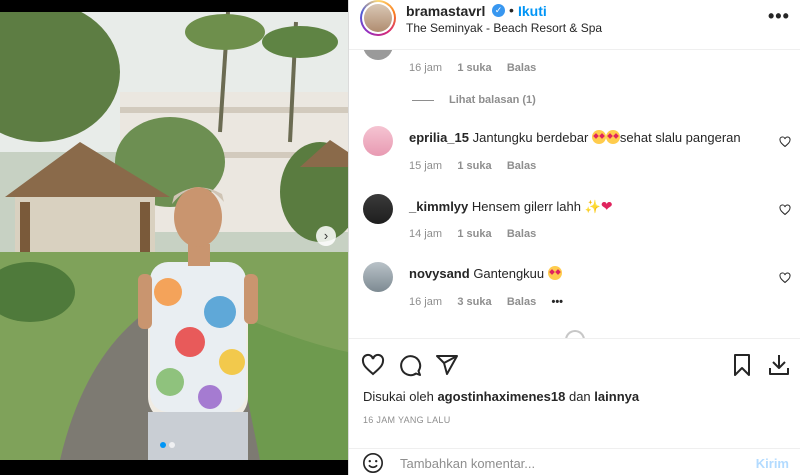 Image resolution: width=800 pixels, height=475 pixels. What do you see at coordinates (373, 365) in the screenshot?
I see `heart-icon` at bounding box center [373, 365].